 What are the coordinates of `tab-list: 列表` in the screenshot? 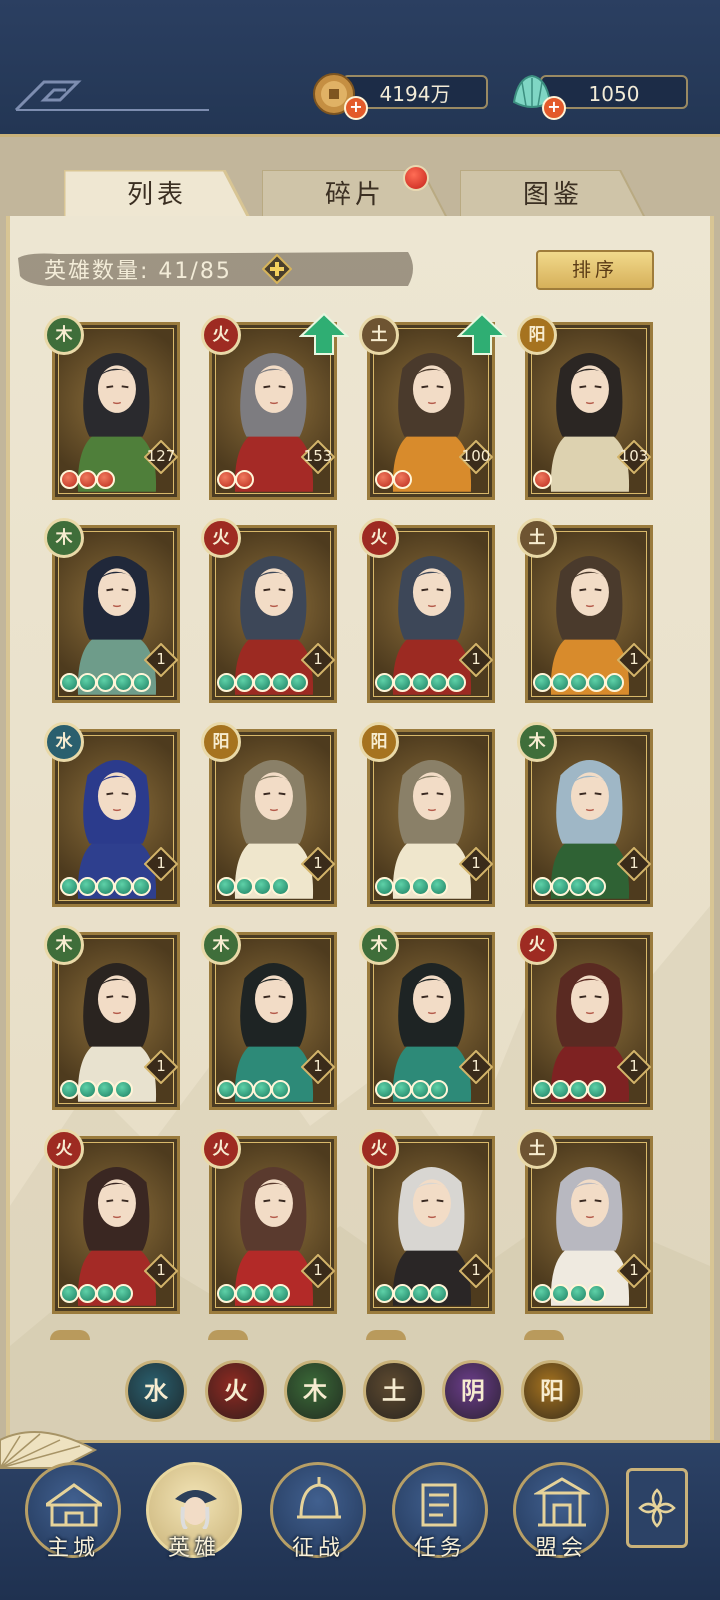 It's located at (157, 195).